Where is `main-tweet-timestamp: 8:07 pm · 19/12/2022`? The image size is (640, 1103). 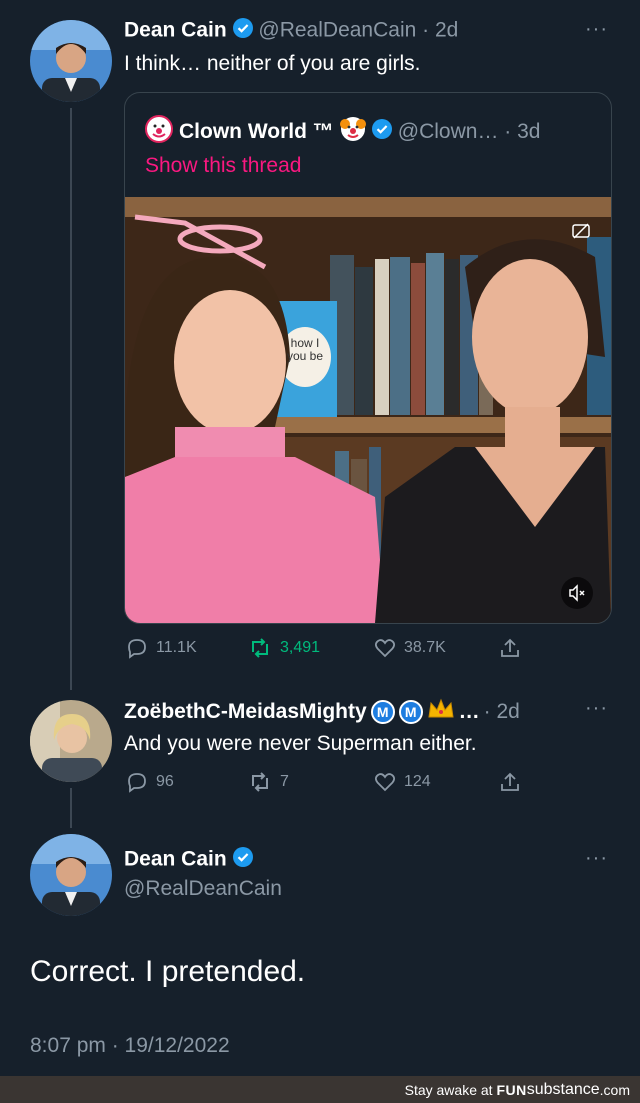
main-tweet-timestamp: 8:07 pm · 19/12/2022 is located at coordinates (130, 1046).